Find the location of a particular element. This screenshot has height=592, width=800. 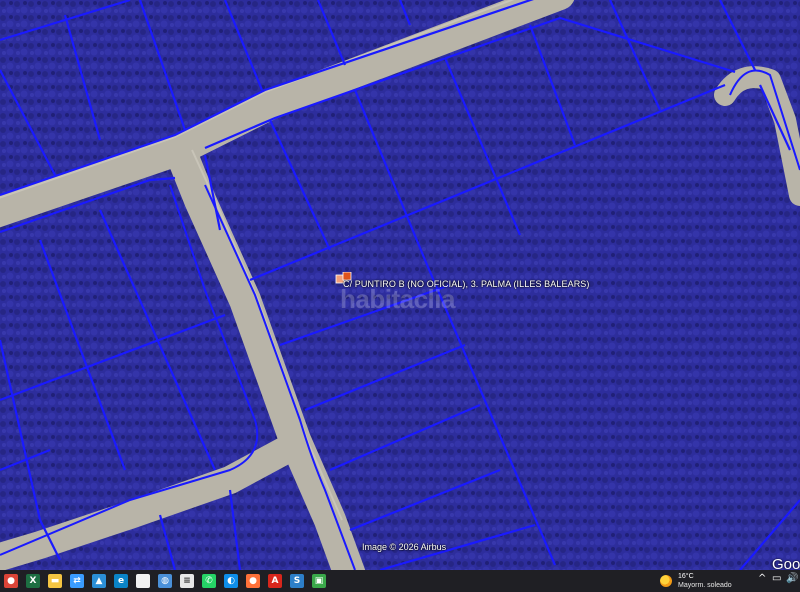

volume-icon: 🔊 is located at coordinates (792, 580).